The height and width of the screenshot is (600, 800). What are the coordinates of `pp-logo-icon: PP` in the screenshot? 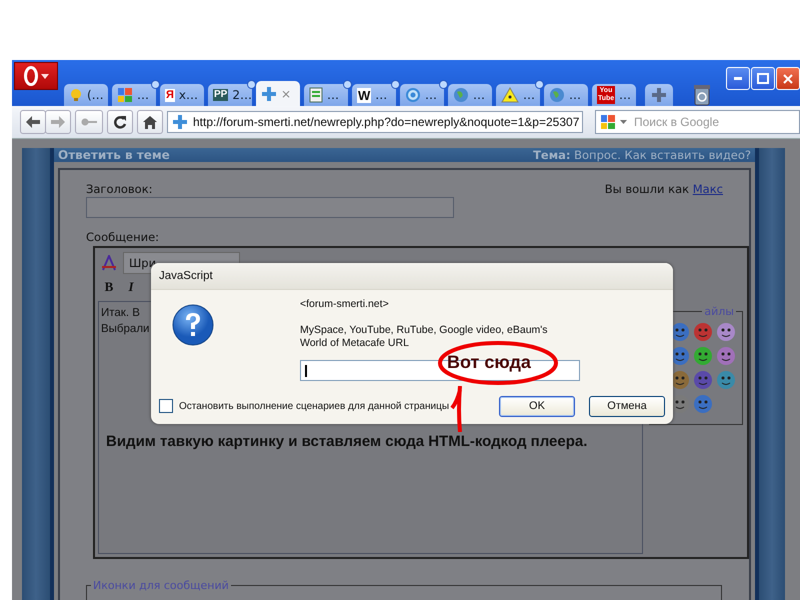 It's located at (220, 95).